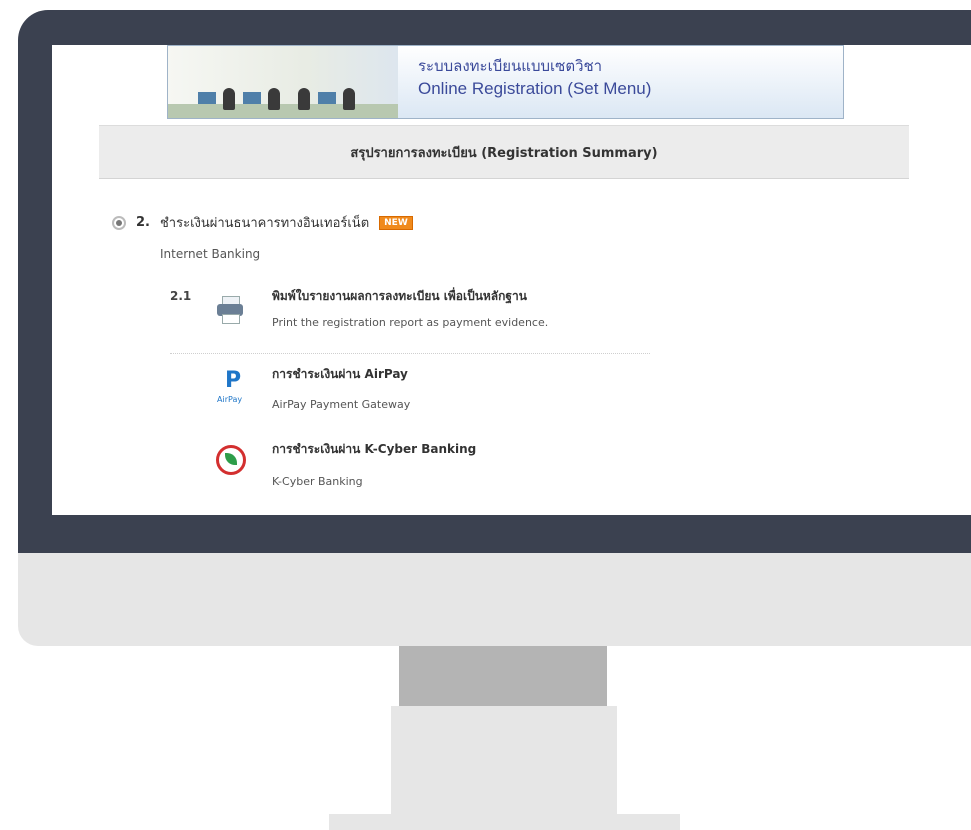 Image resolution: width=971 pixels, height=830 pixels. Describe the element at coordinates (494, 599) in the screenshot. I see `monitor-chin` at that location.